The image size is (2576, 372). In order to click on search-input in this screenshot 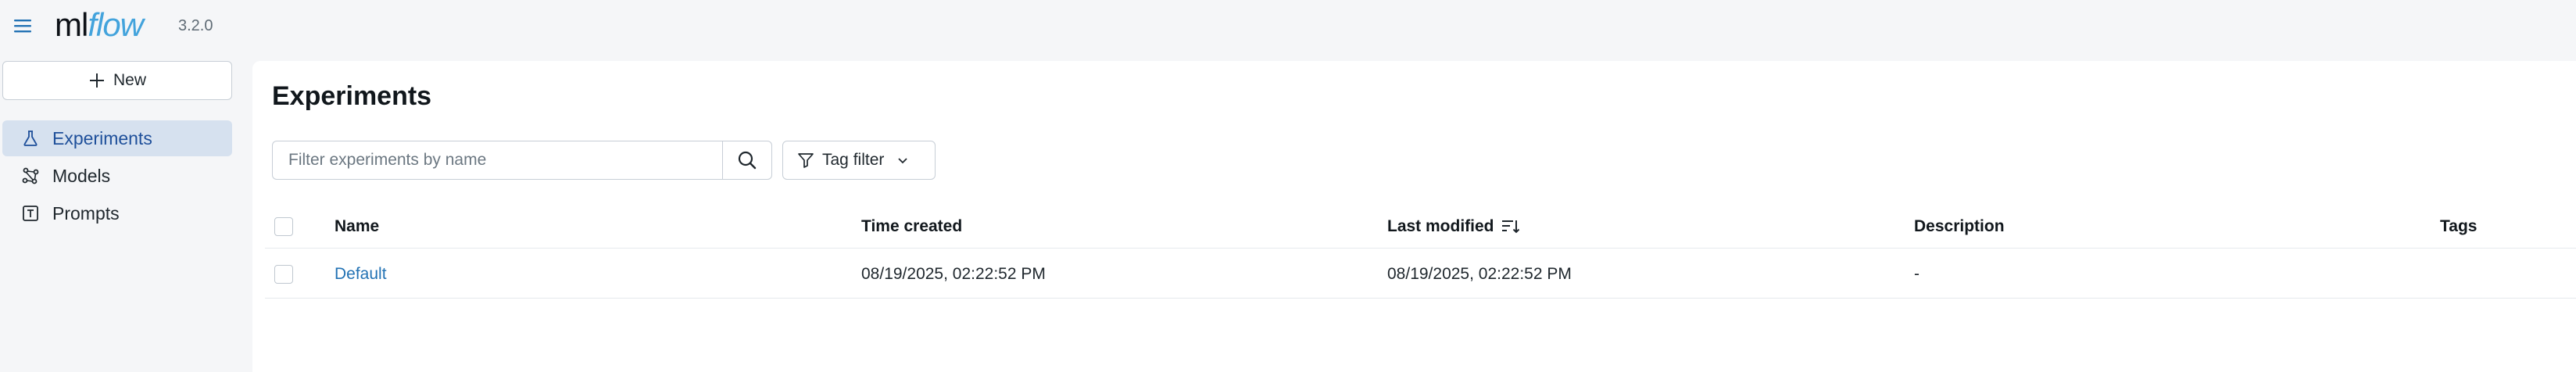, I will do `click(497, 160)`.